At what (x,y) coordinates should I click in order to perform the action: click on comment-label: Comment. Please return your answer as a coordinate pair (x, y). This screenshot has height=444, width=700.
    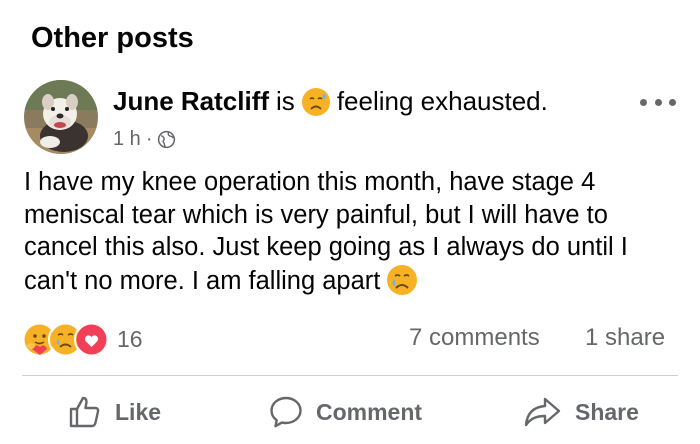
    Looking at the image, I should click on (369, 411).